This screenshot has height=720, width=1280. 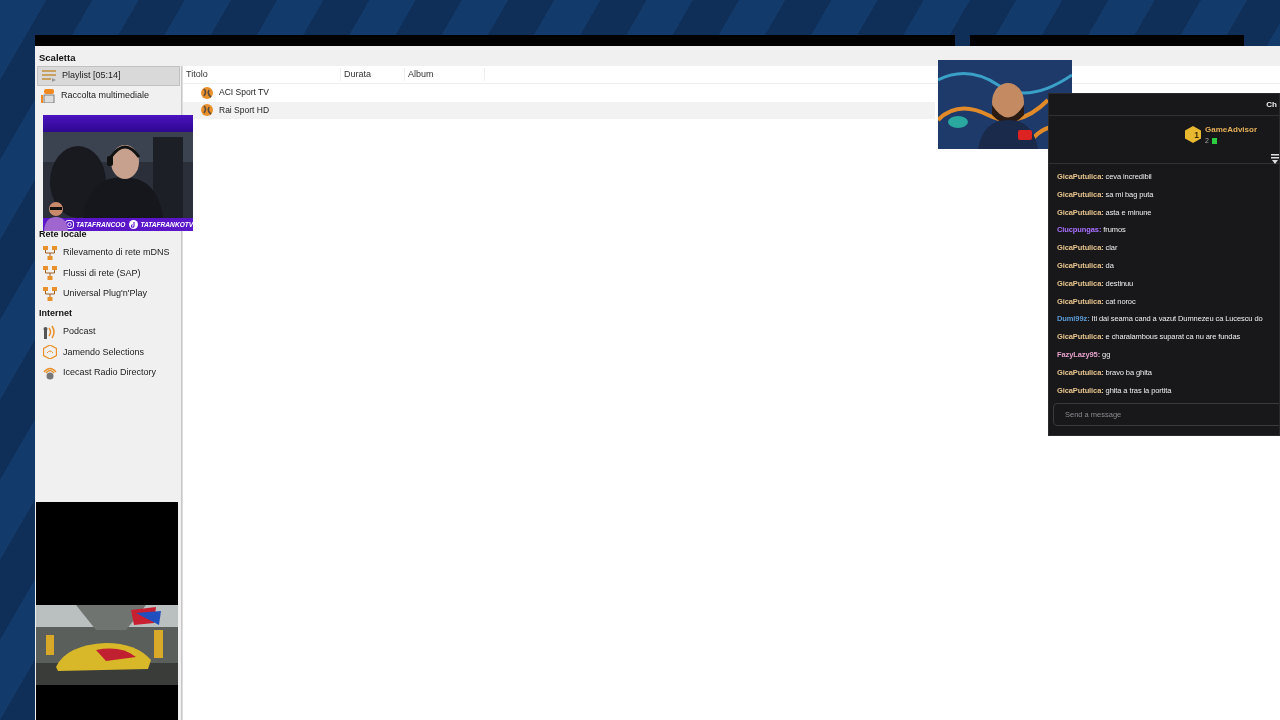 I want to click on rank-number: 1, so click(x=1196, y=135).